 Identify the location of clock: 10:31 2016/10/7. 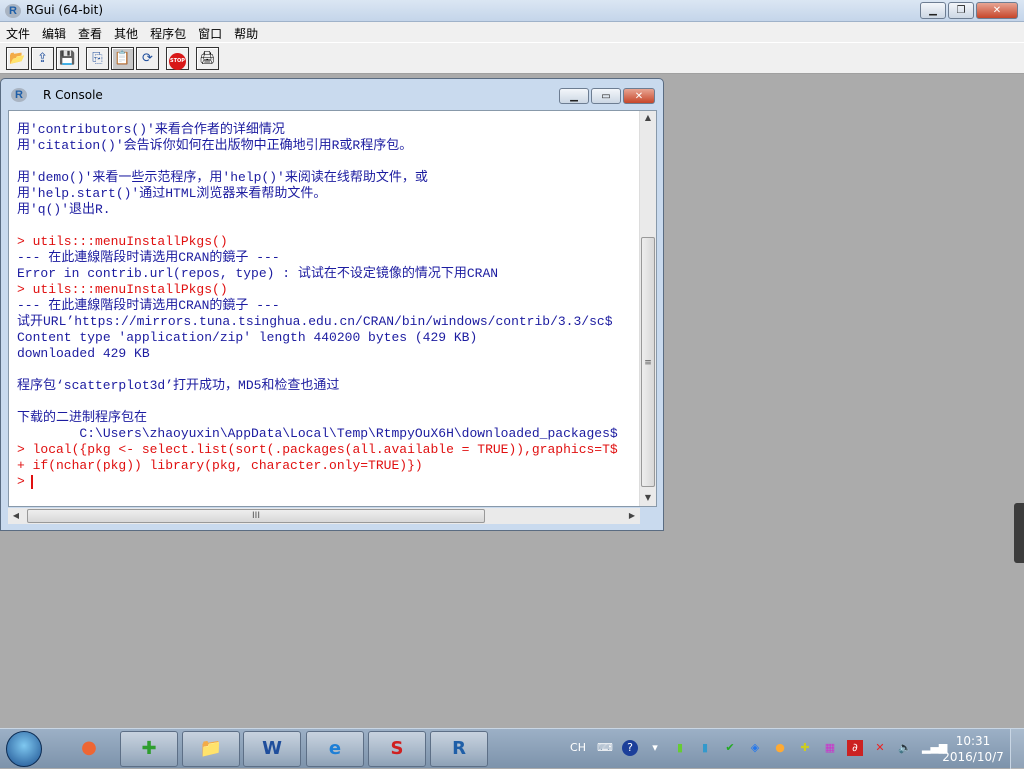
(973, 749).